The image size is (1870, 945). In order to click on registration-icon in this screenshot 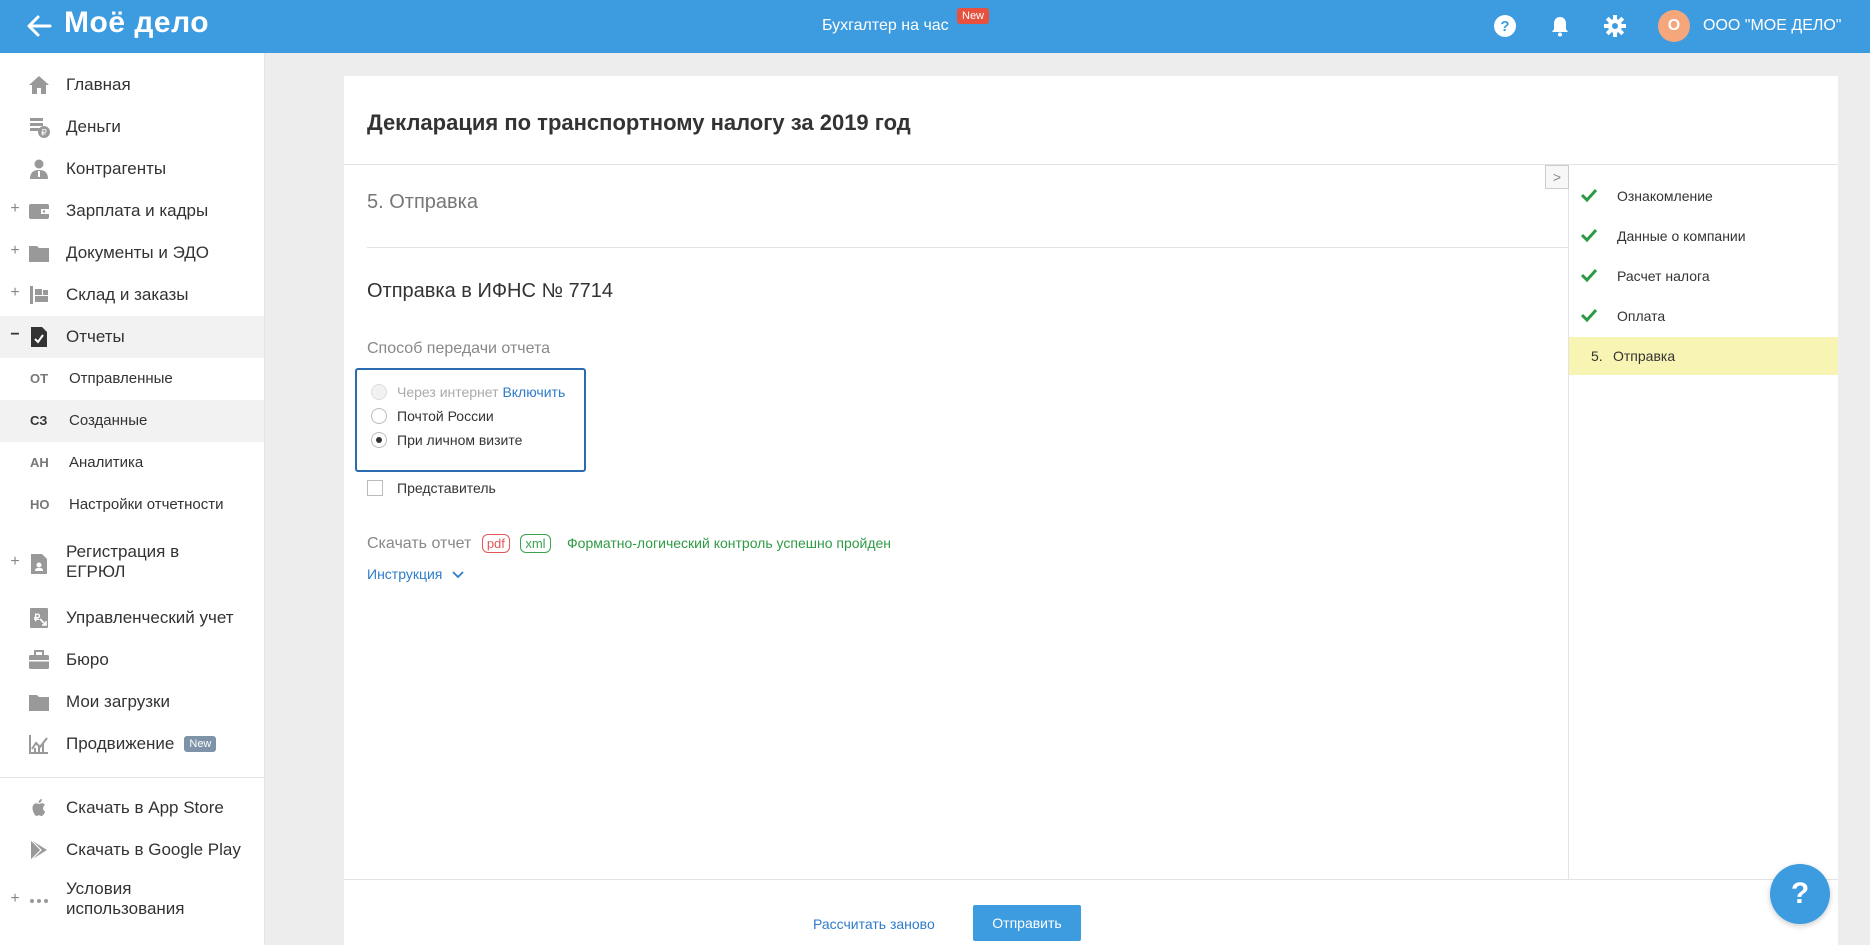, I will do `click(39, 564)`.